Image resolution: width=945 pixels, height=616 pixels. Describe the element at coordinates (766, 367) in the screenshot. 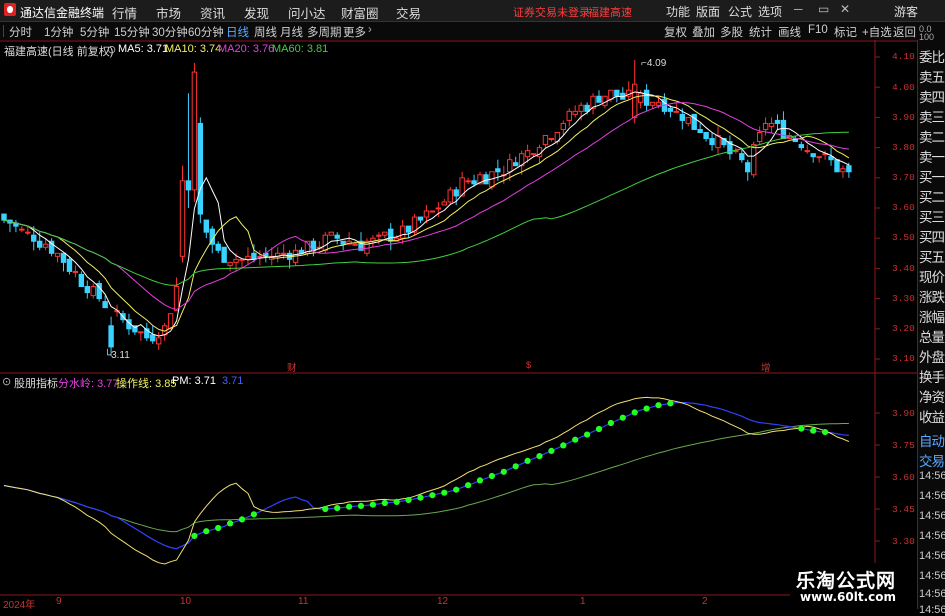

I see `event-marker-increase: 增` at that location.